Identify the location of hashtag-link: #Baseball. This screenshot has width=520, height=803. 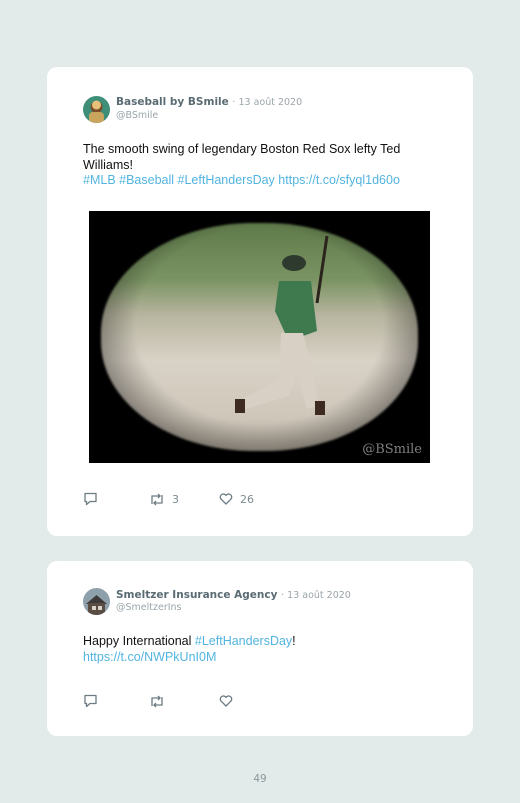
(146, 180).